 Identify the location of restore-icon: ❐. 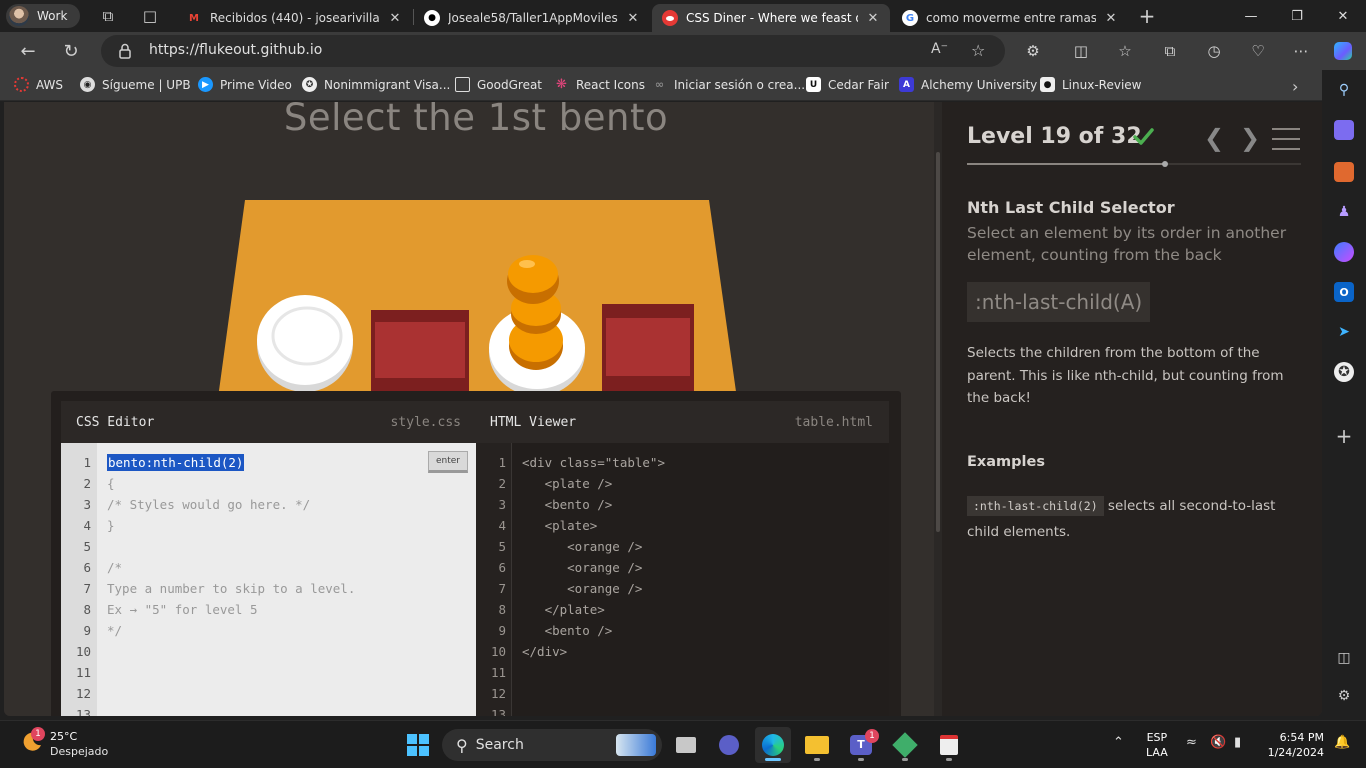
(1297, 16).